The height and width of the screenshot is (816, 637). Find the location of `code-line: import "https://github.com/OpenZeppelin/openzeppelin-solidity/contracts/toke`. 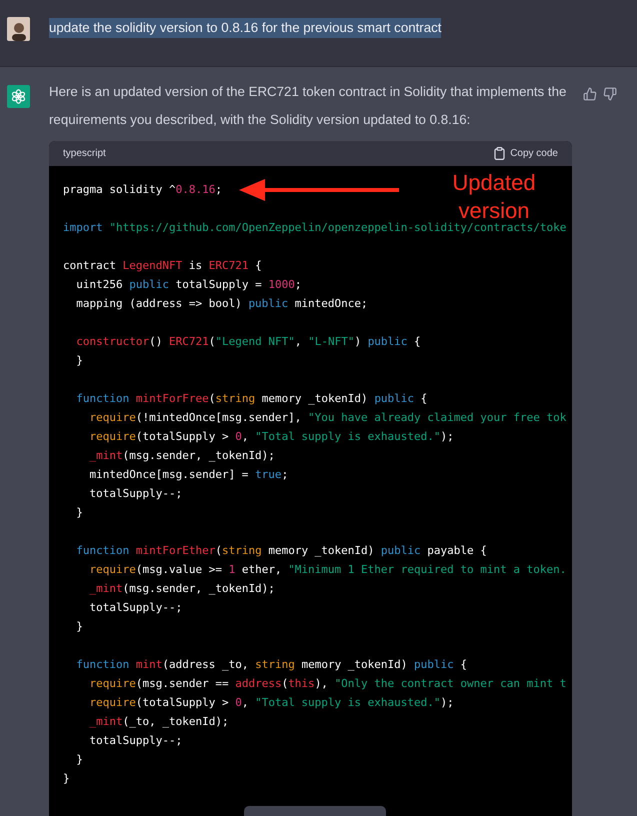

code-line: import "https://github.com/OpenZeppelin/openzeppelin-solidity/contracts/toke is located at coordinates (314, 228).